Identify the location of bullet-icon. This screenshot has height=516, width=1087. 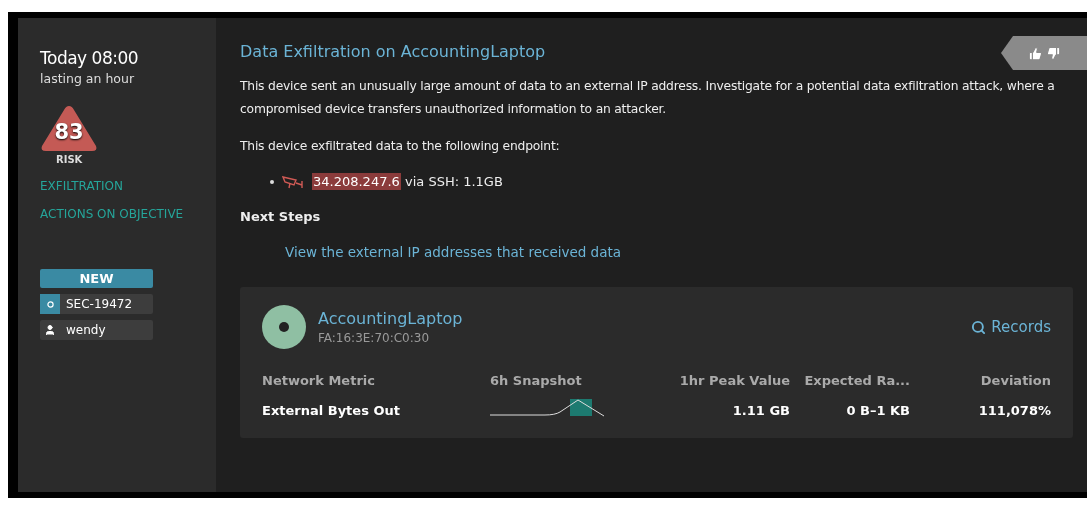
(272, 181).